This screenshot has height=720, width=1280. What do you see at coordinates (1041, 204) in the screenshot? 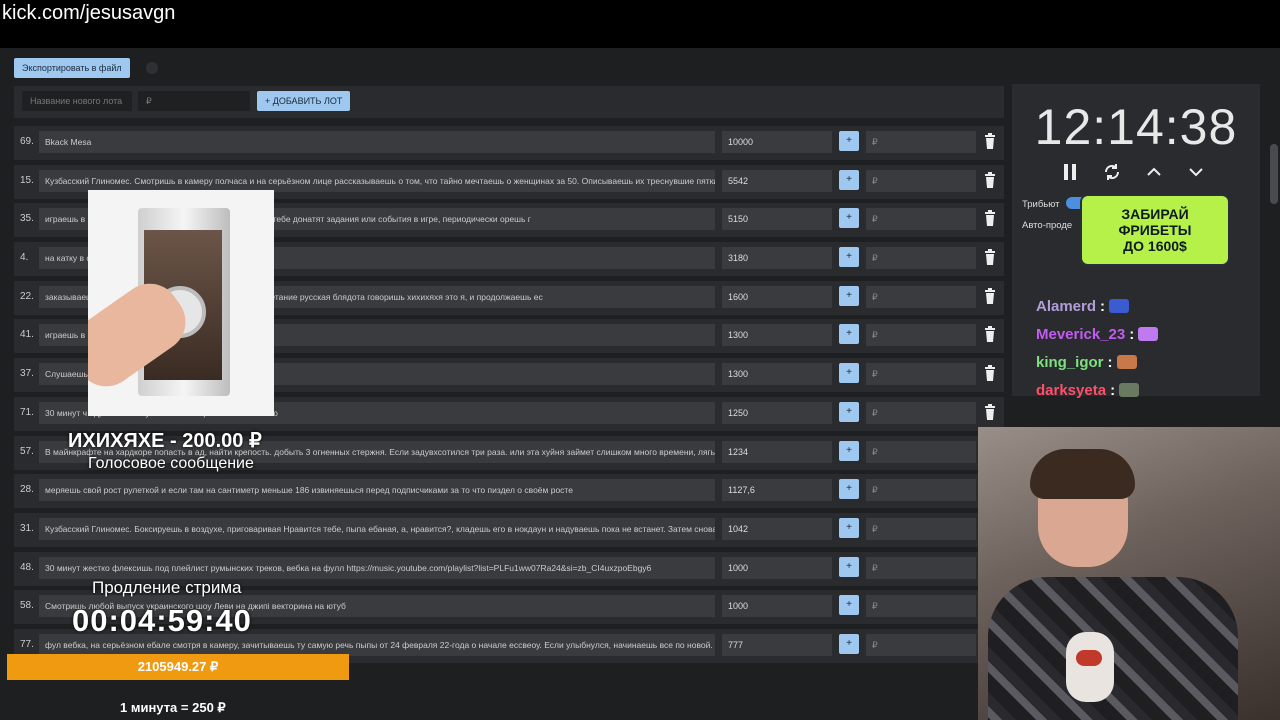
I see `tribute-label: Трибьют` at bounding box center [1041, 204].